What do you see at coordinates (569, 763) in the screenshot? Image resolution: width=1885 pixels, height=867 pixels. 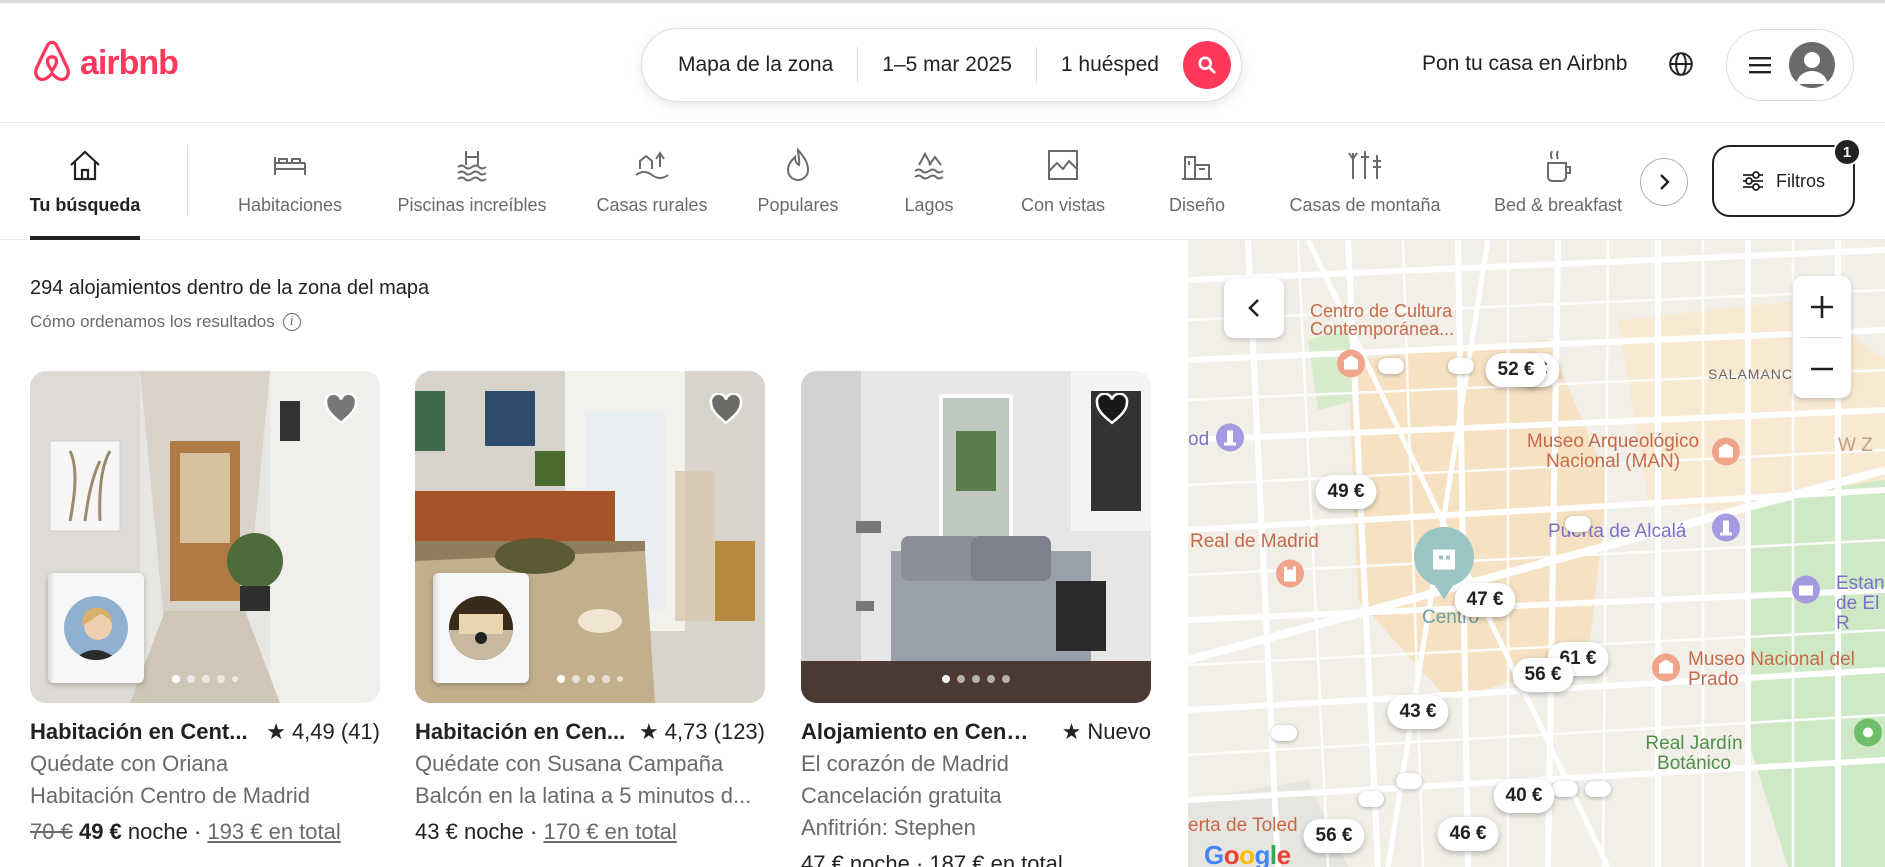 I see `listing-host: Quédate con Susana Campaña` at bounding box center [569, 763].